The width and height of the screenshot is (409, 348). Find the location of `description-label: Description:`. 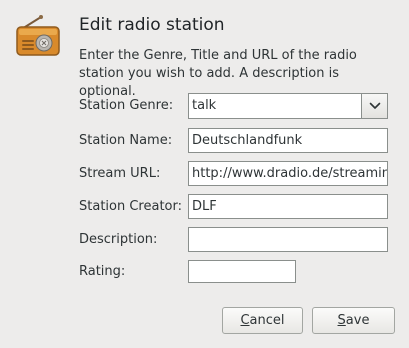

description-label: Description: is located at coordinates (118, 239).